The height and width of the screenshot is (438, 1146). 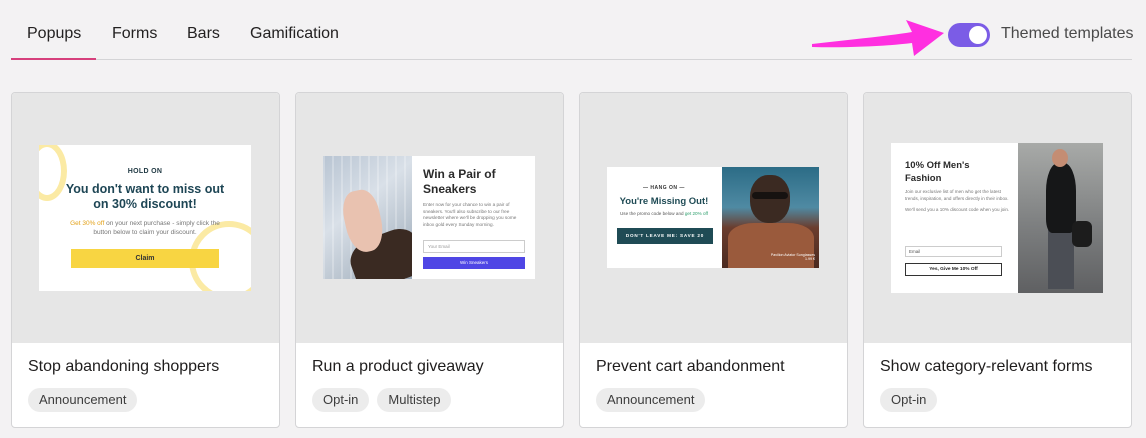 I want to click on card-title: Prevent cart abandonment, so click(x=690, y=366).